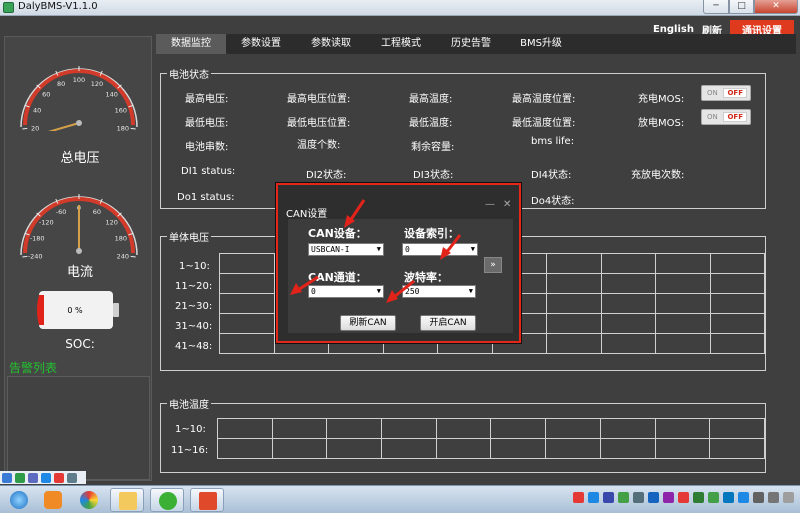 This screenshot has height=513, width=800. I want to click on di4-status-label: DI4状态:, so click(551, 175).